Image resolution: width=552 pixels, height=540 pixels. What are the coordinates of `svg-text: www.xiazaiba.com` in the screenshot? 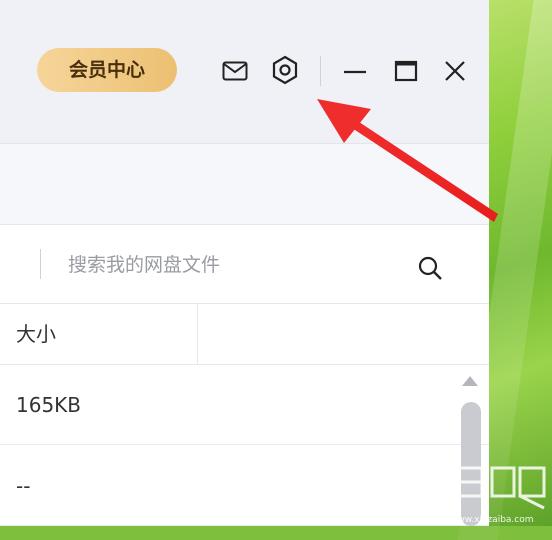 It's located at (492, 520).